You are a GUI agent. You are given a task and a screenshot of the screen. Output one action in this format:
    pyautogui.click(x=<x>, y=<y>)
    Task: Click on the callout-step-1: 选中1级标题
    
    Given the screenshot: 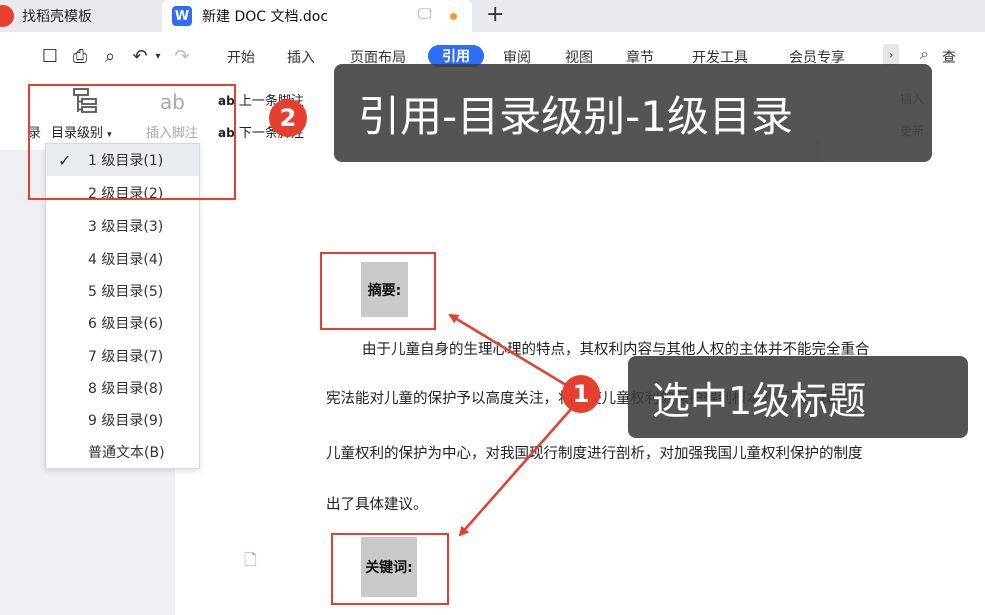 What is the action you would take?
    pyautogui.click(x=798, y=397)
    